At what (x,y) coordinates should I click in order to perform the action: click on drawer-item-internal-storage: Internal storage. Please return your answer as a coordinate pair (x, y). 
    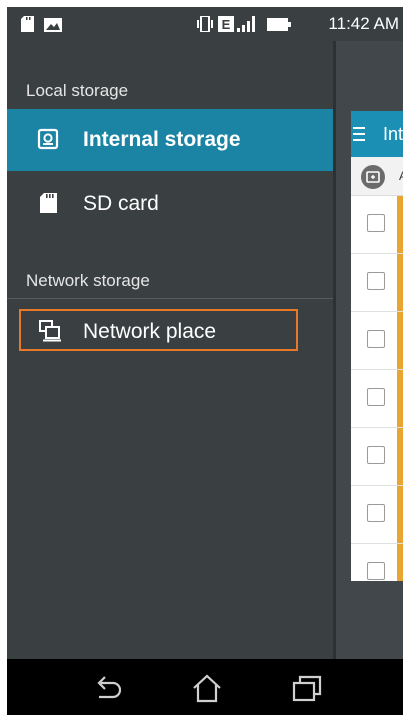
    Looking at the image, I should click on (170, 140).